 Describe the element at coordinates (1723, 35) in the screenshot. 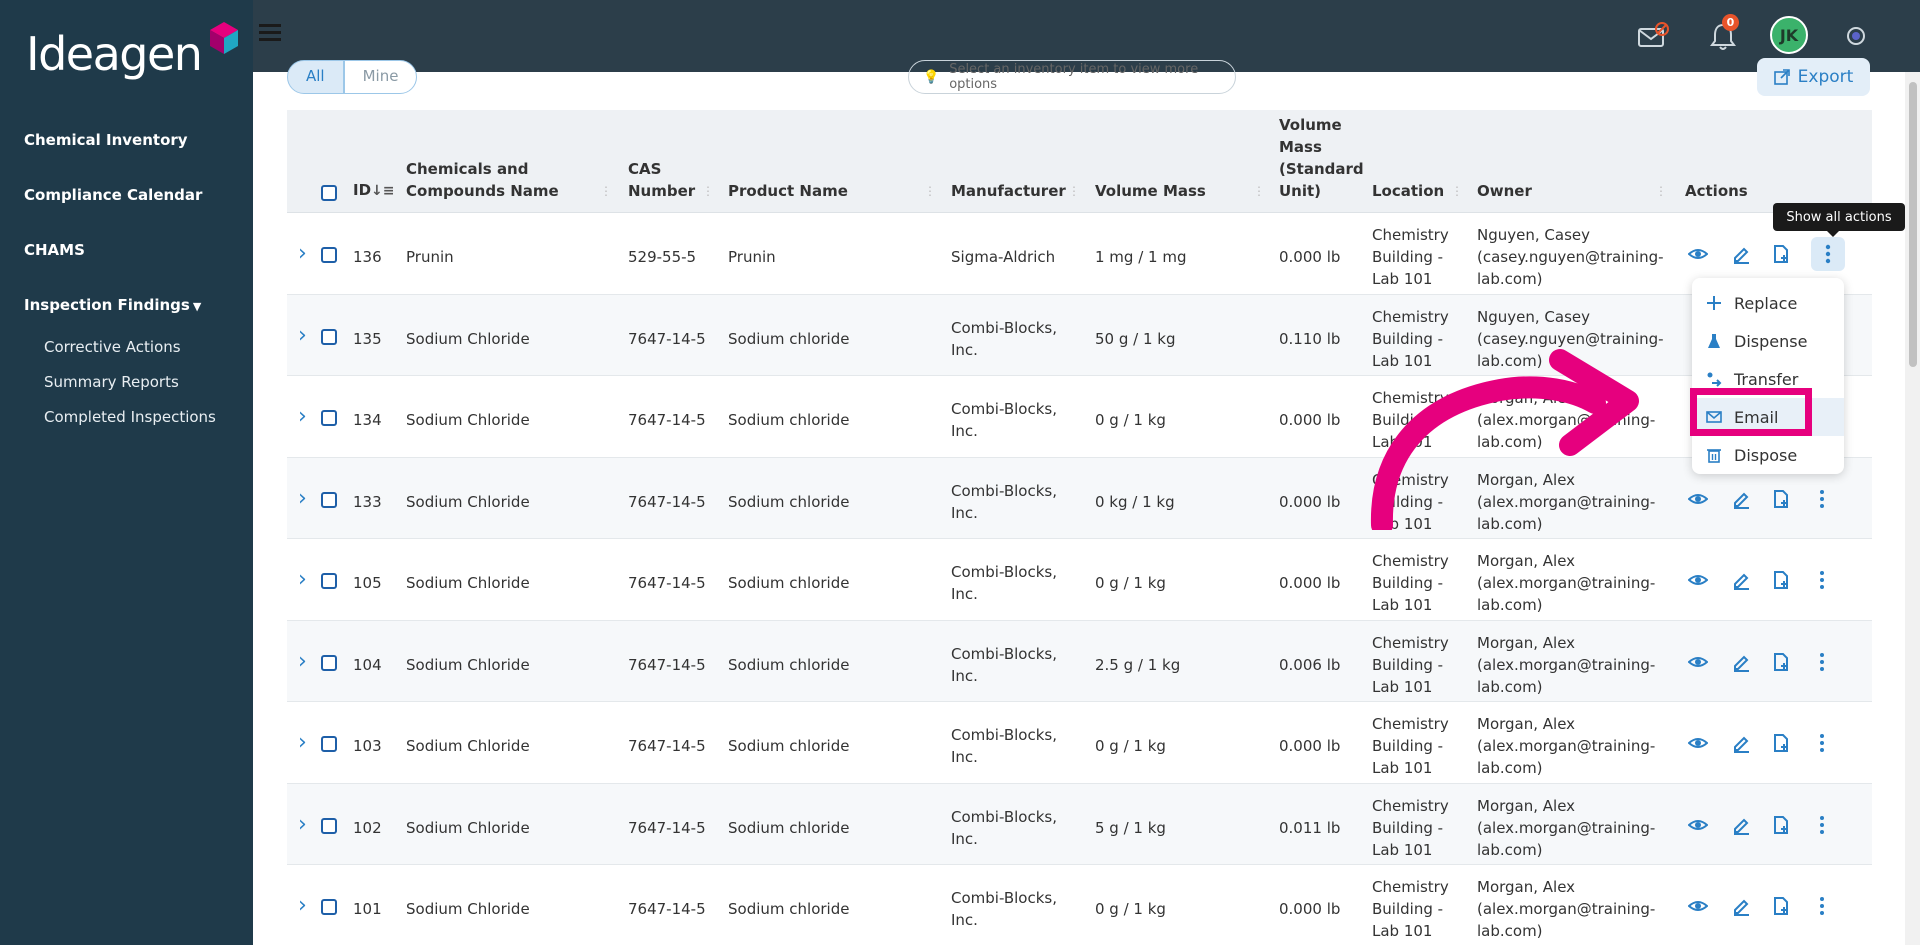

I see `notifications-bell-icon: 0` at that location.